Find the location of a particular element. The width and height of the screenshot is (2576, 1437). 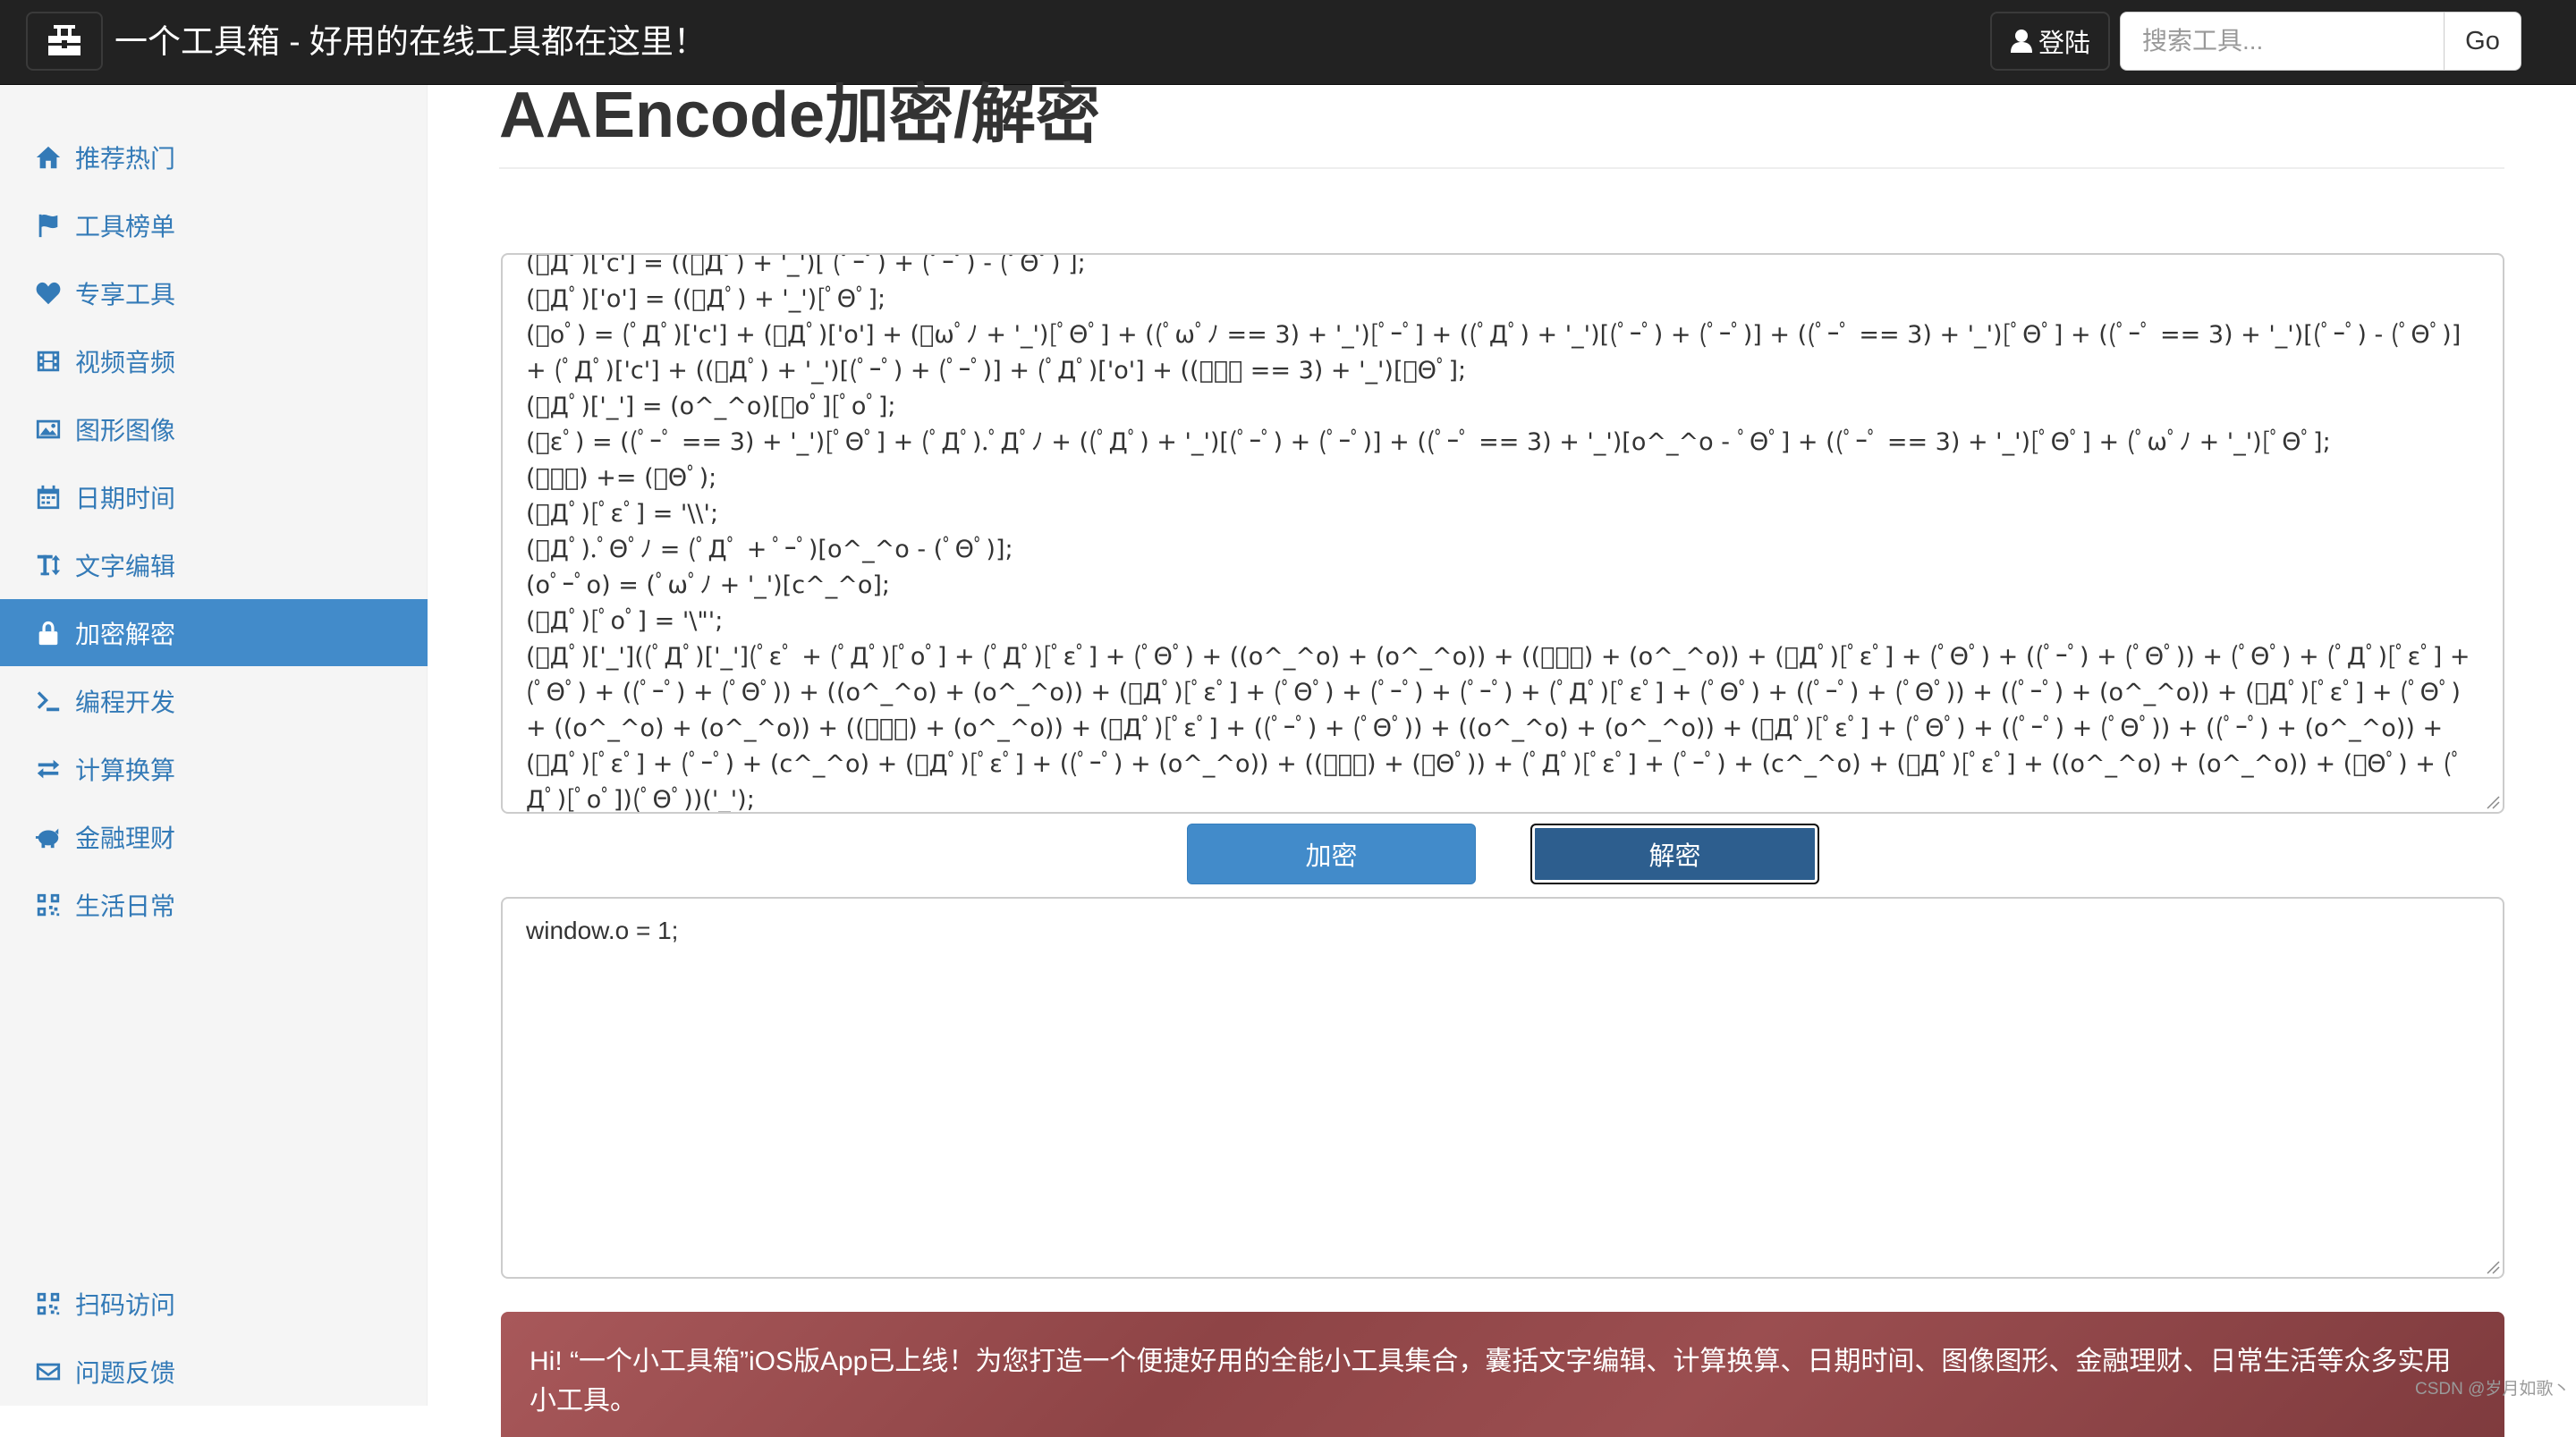

login-button: 登陆 is located at coordinates (2050, 42).